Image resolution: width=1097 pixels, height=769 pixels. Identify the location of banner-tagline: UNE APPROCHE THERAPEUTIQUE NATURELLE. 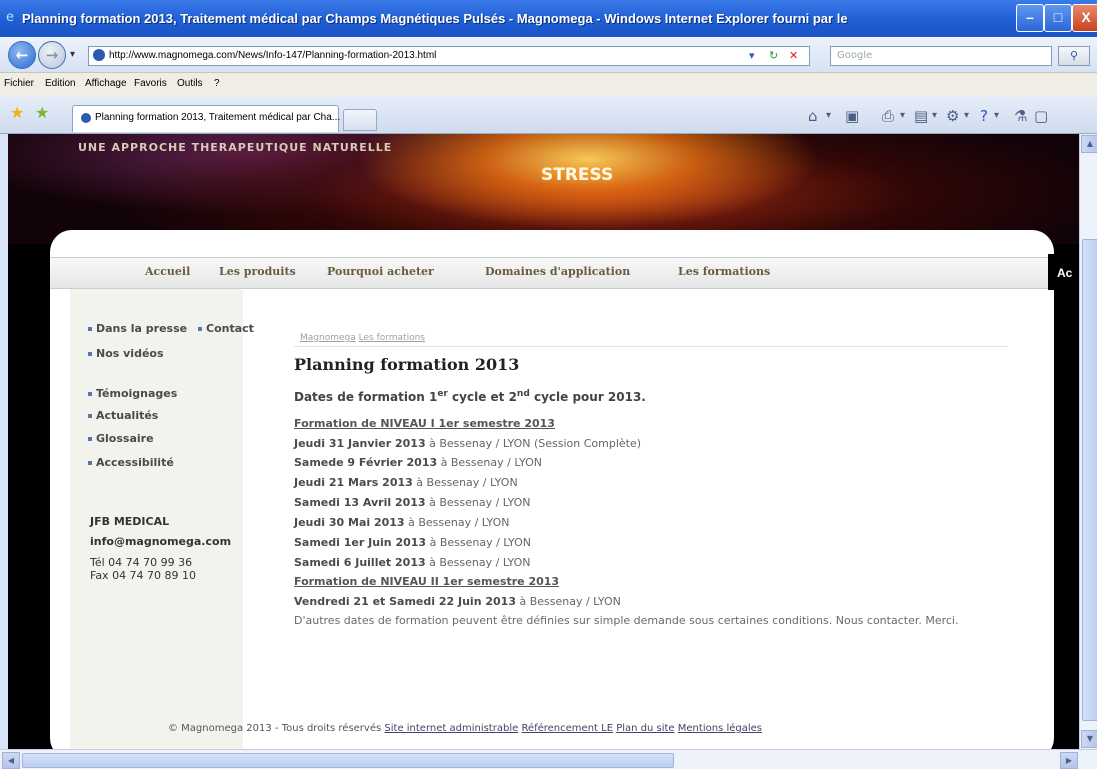
(235, 147).